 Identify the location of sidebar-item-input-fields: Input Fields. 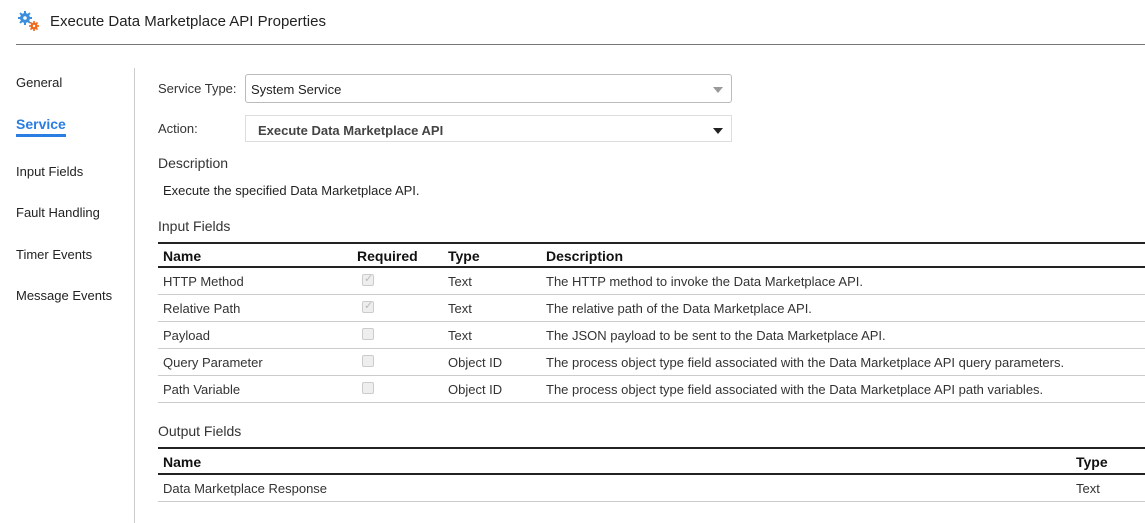
(49, 171).